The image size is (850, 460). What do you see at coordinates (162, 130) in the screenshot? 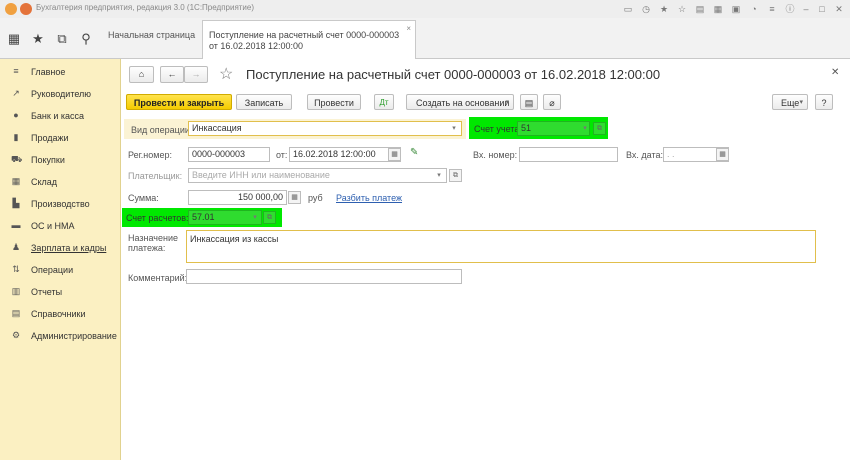
I see `operation-label: Вид операции:` at bounding box center [162, 130].